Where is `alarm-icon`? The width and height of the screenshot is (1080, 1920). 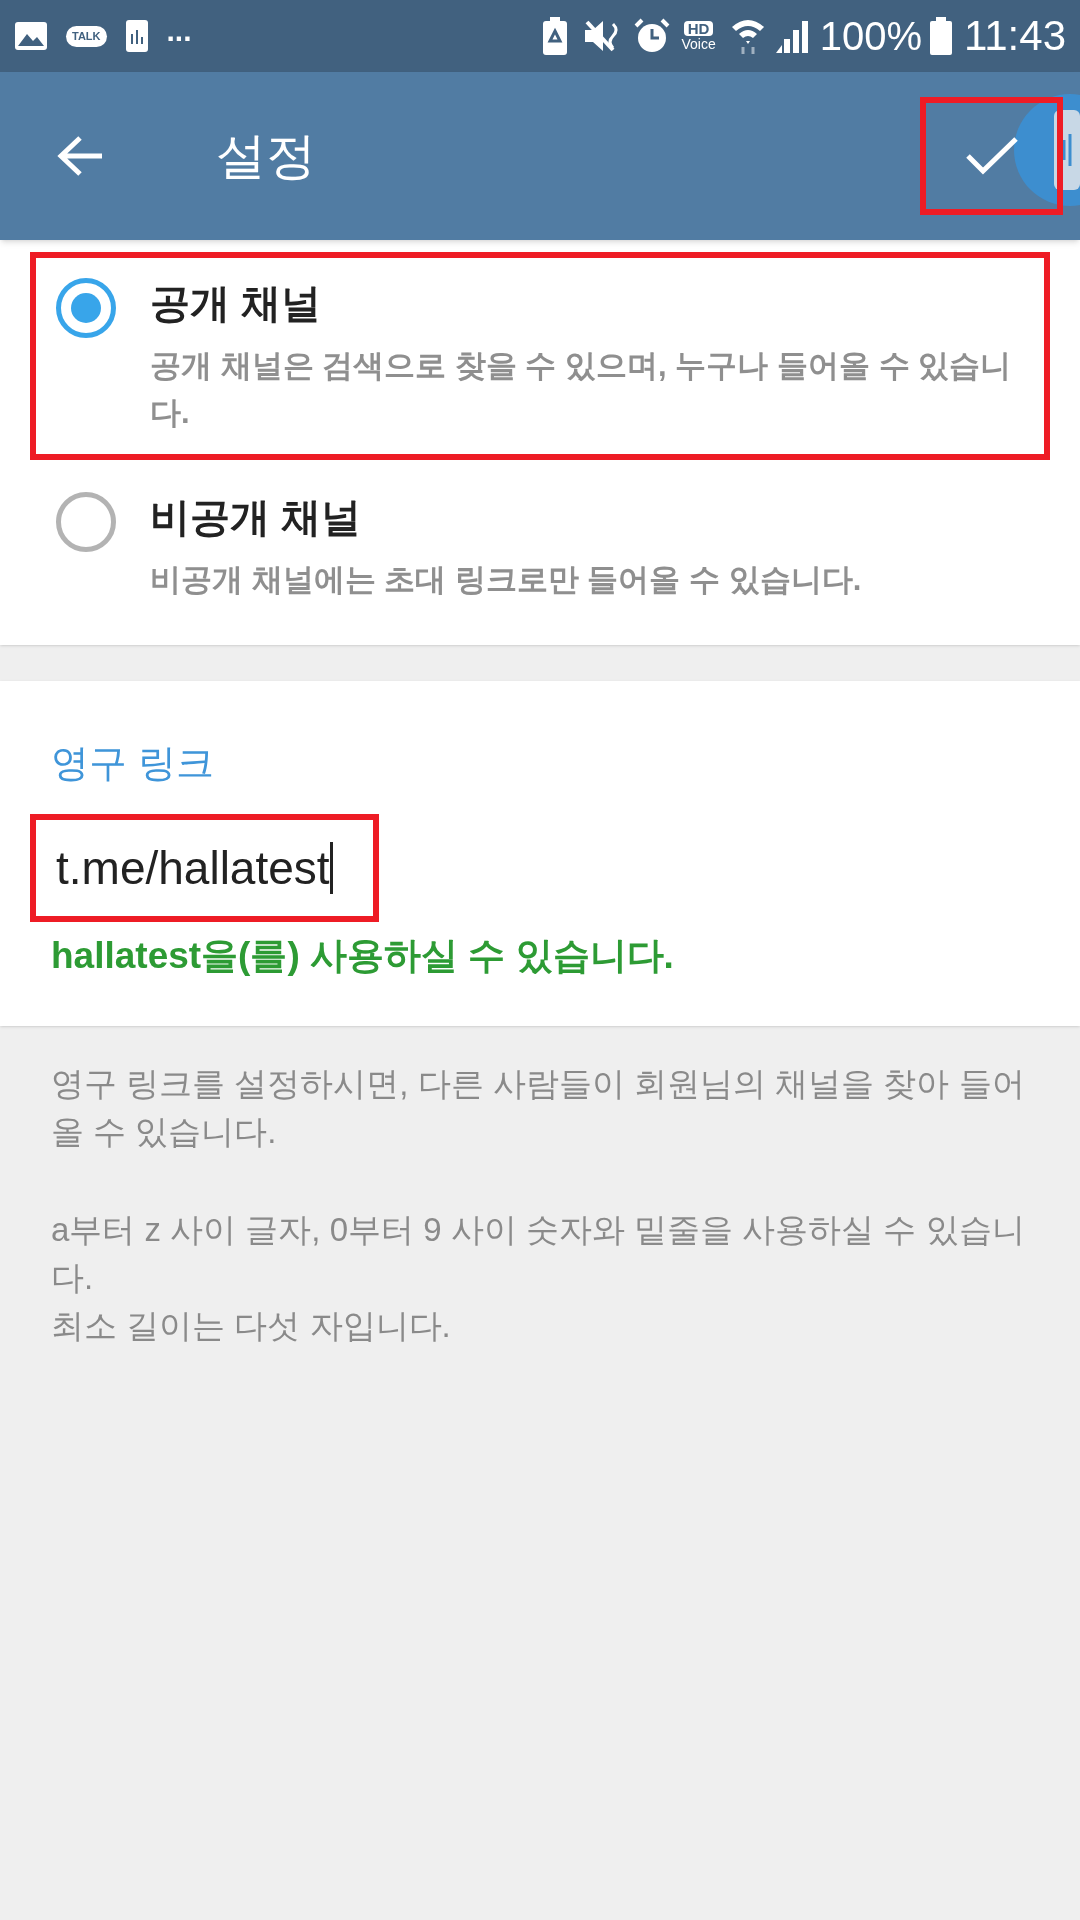 alarm-icon is located at coordinates (652, 36).